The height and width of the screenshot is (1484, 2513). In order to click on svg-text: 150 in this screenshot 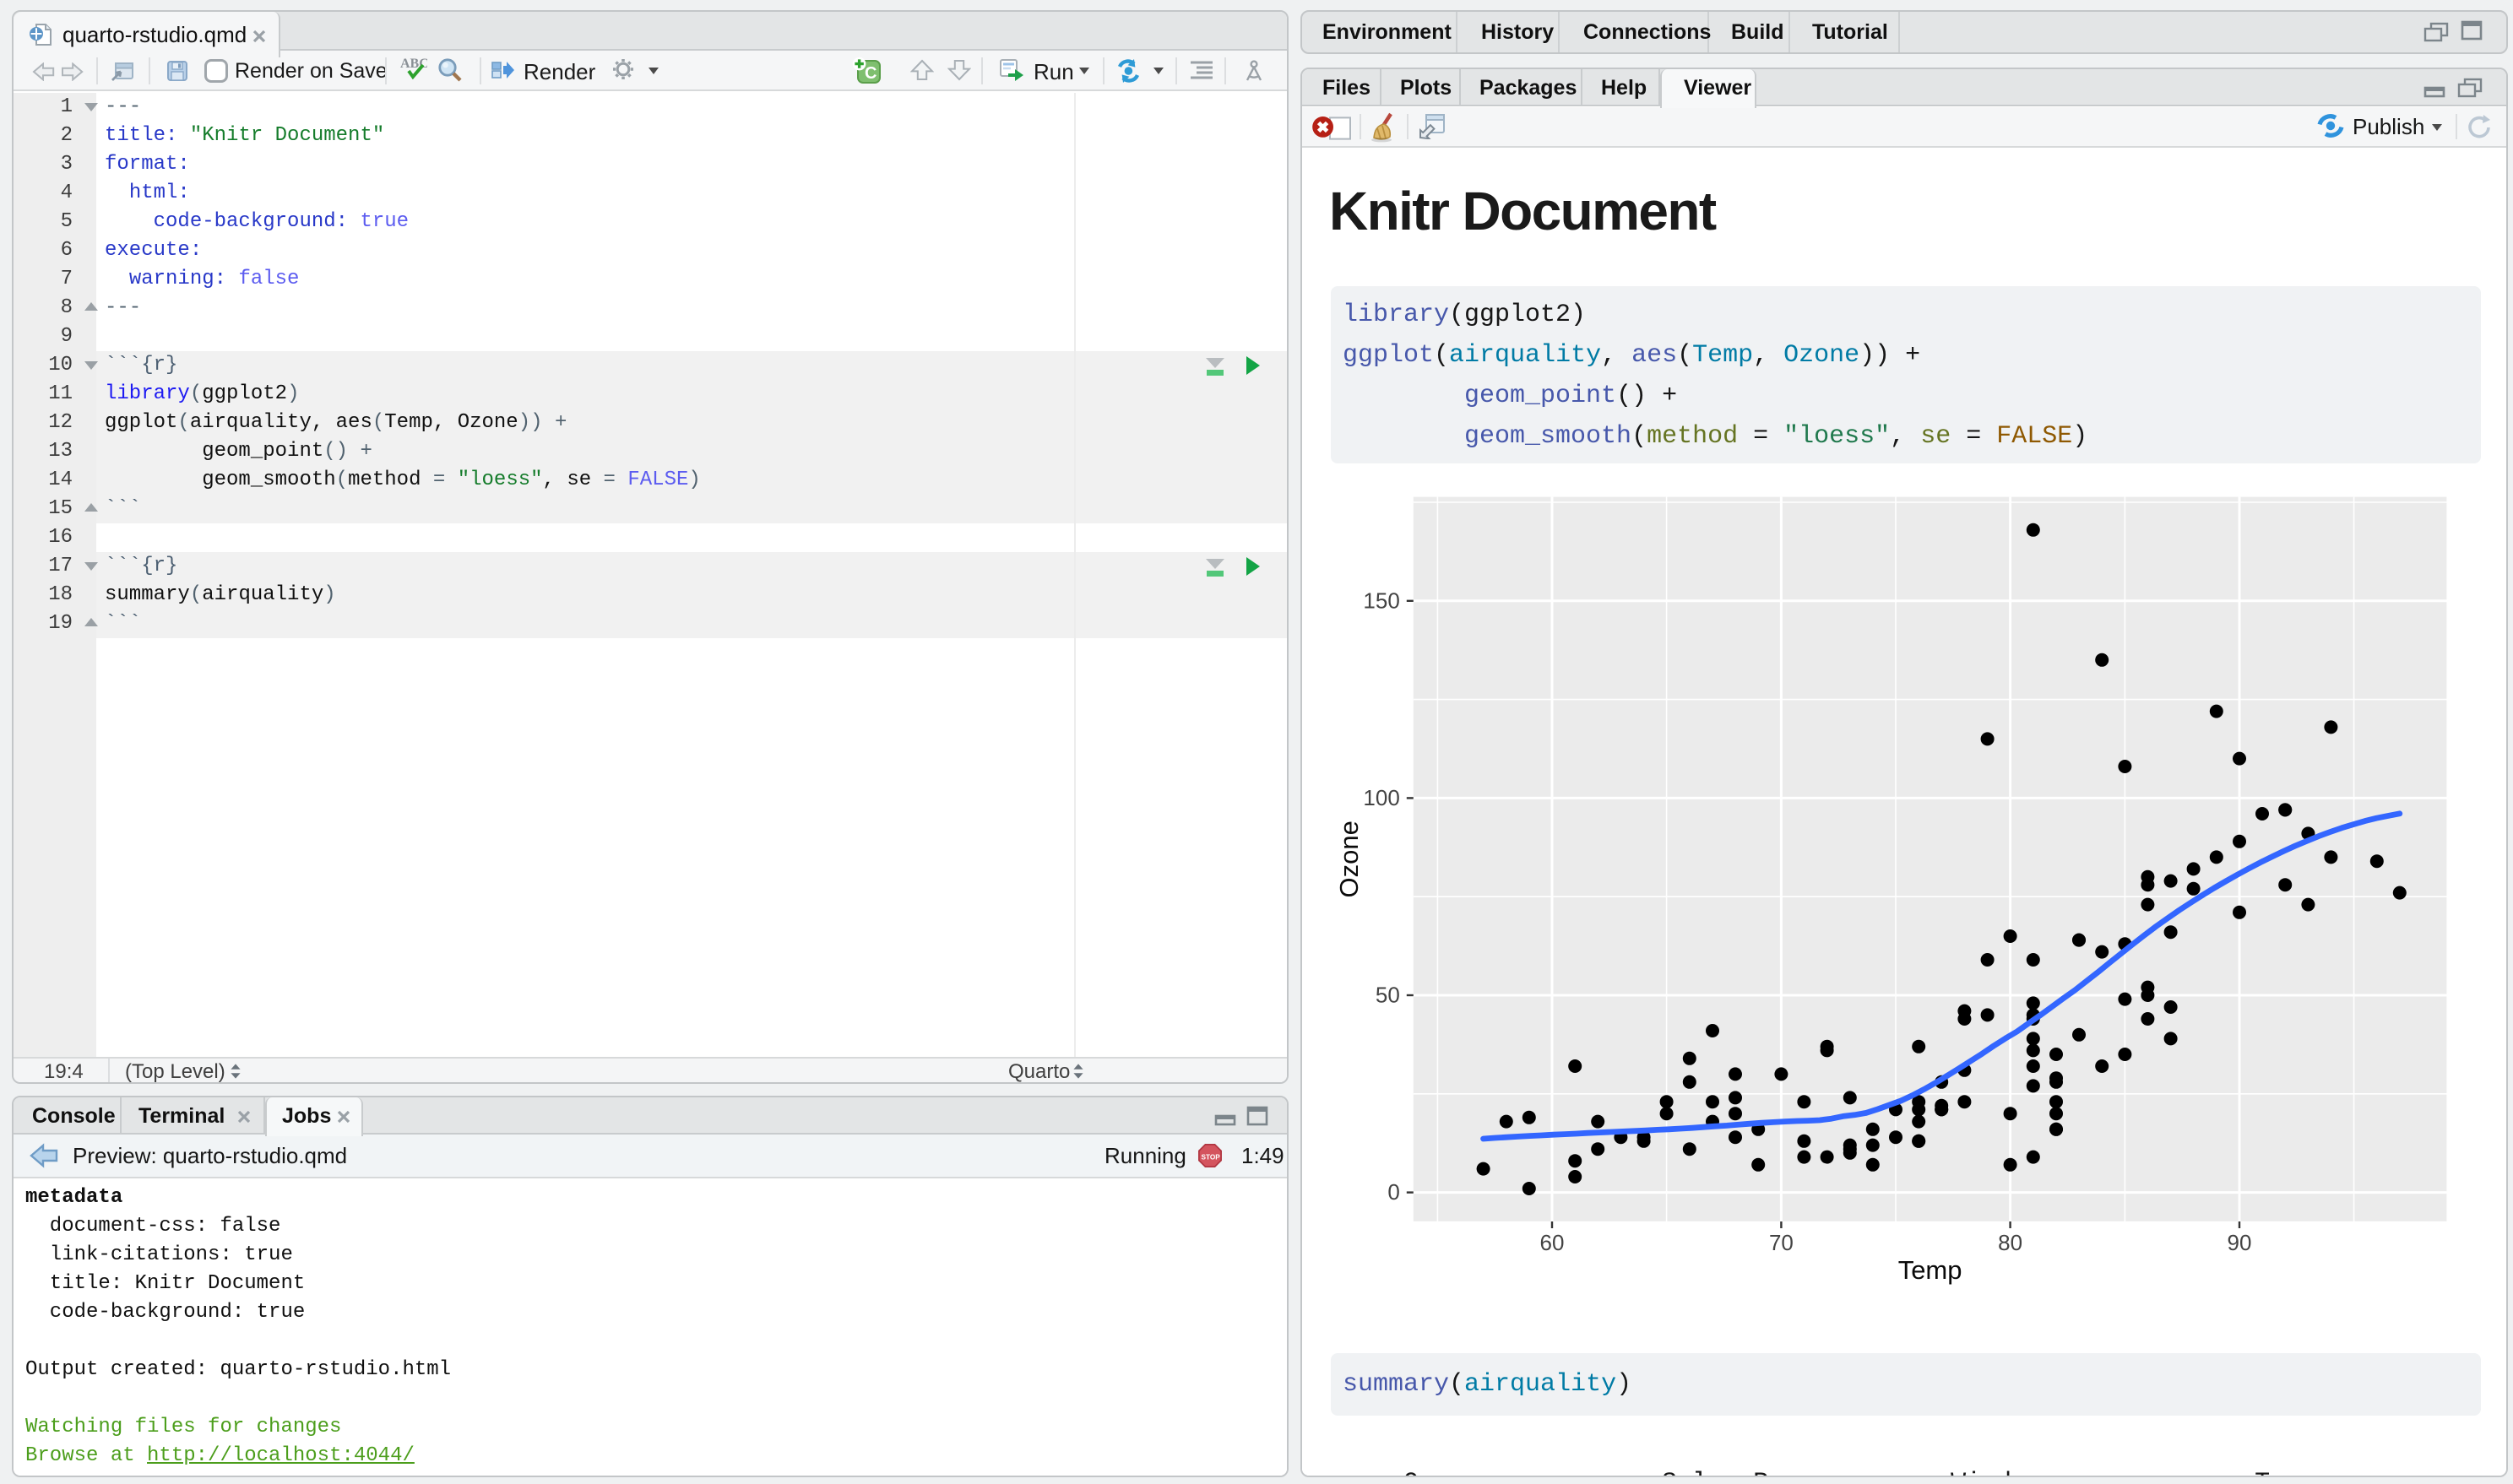, I will do `click(1381, 600)`.